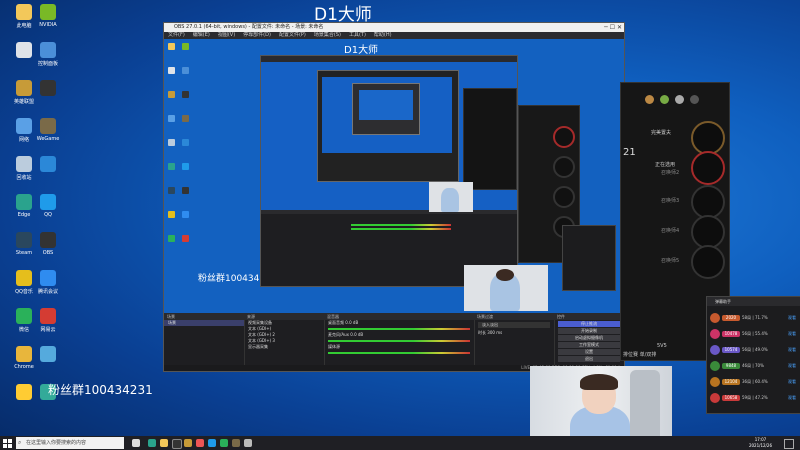 This screenshot has height=450, width=800. What do you see at coordinates (490, 139) in the screenshot?
I see `nested-game-client` at bounding box center [490, 139].